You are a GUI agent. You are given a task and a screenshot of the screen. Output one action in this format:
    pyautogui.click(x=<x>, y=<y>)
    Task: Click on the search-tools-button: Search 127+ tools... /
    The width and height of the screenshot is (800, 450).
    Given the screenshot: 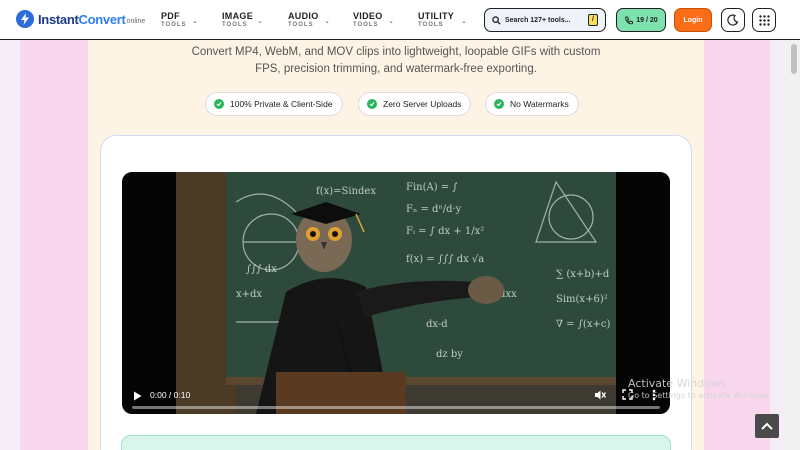 What is the action you would take?
    pyautogui.click(x=545, y=20)
    